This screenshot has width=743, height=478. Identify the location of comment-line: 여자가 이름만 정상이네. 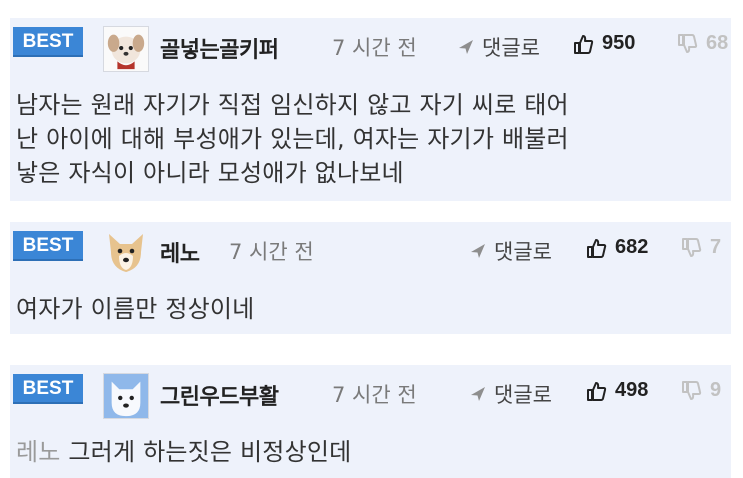
(135, 309).